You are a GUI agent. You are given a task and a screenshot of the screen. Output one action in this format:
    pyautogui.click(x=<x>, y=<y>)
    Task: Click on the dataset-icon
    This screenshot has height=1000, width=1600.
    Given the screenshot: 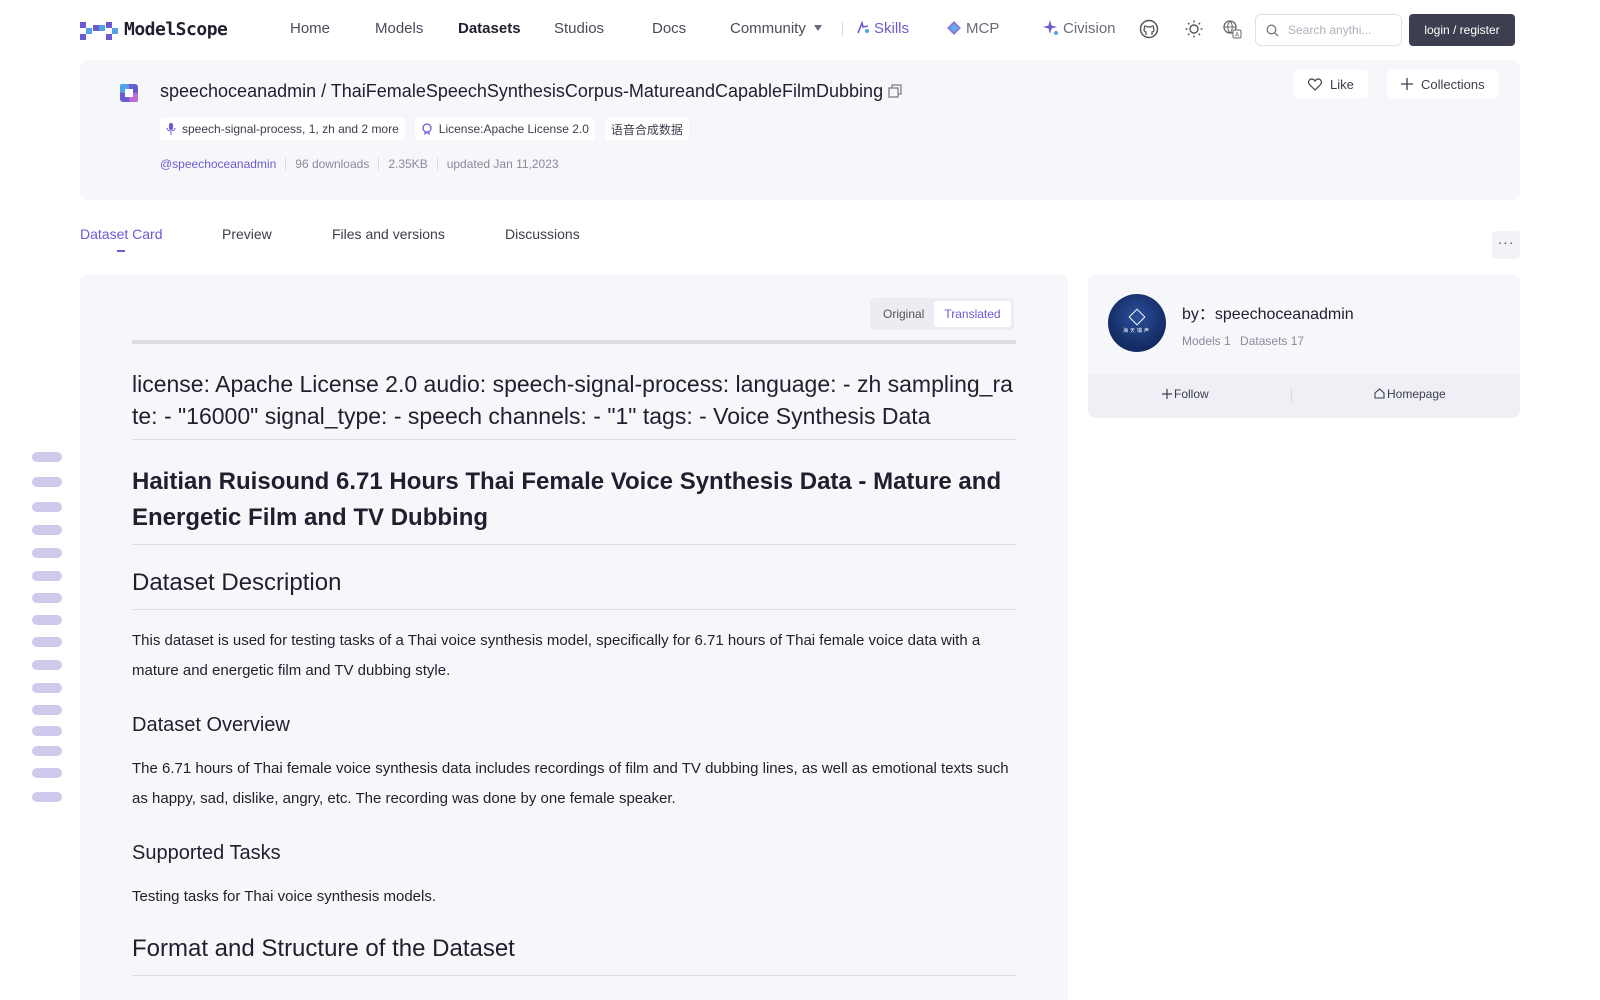 What is the action you would take?
    pyautogui.click(x=129, y=93)
    